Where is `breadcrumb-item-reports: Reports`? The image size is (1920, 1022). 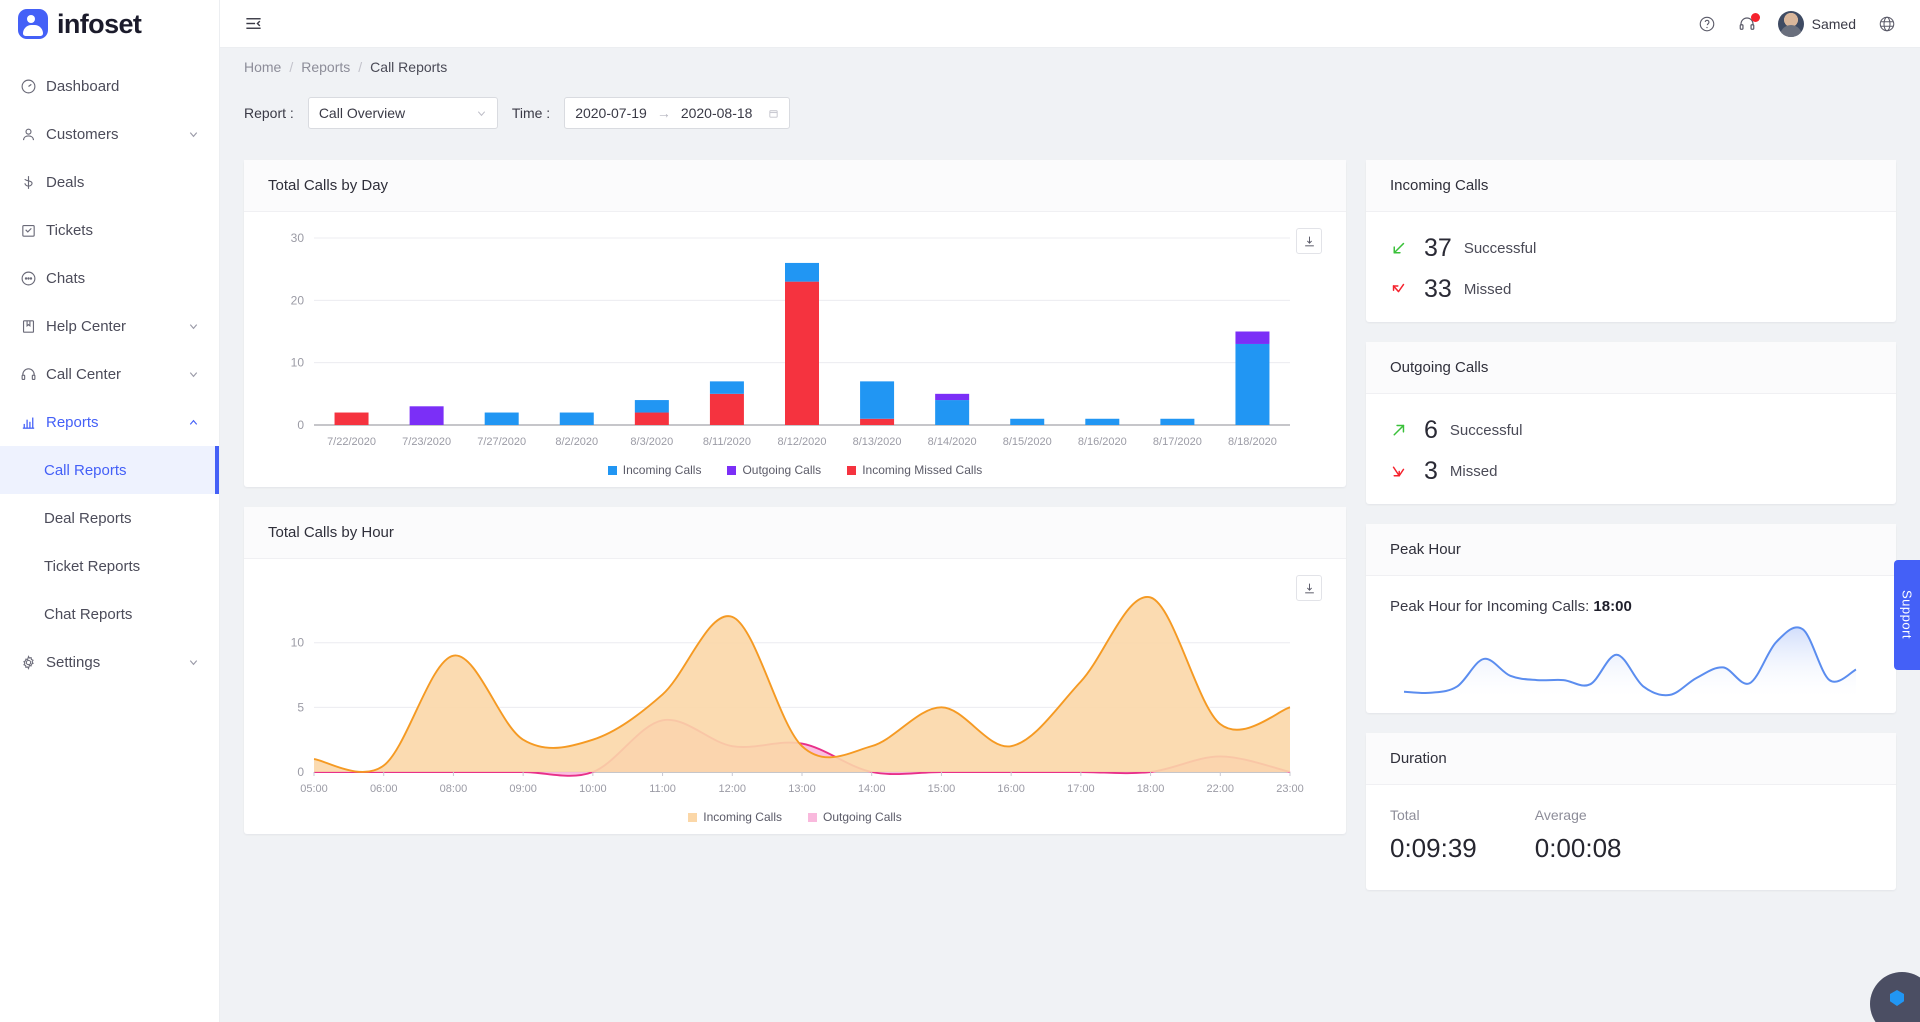
breadcrumb-item-reports: Reports is located at coordinates (325, 67).